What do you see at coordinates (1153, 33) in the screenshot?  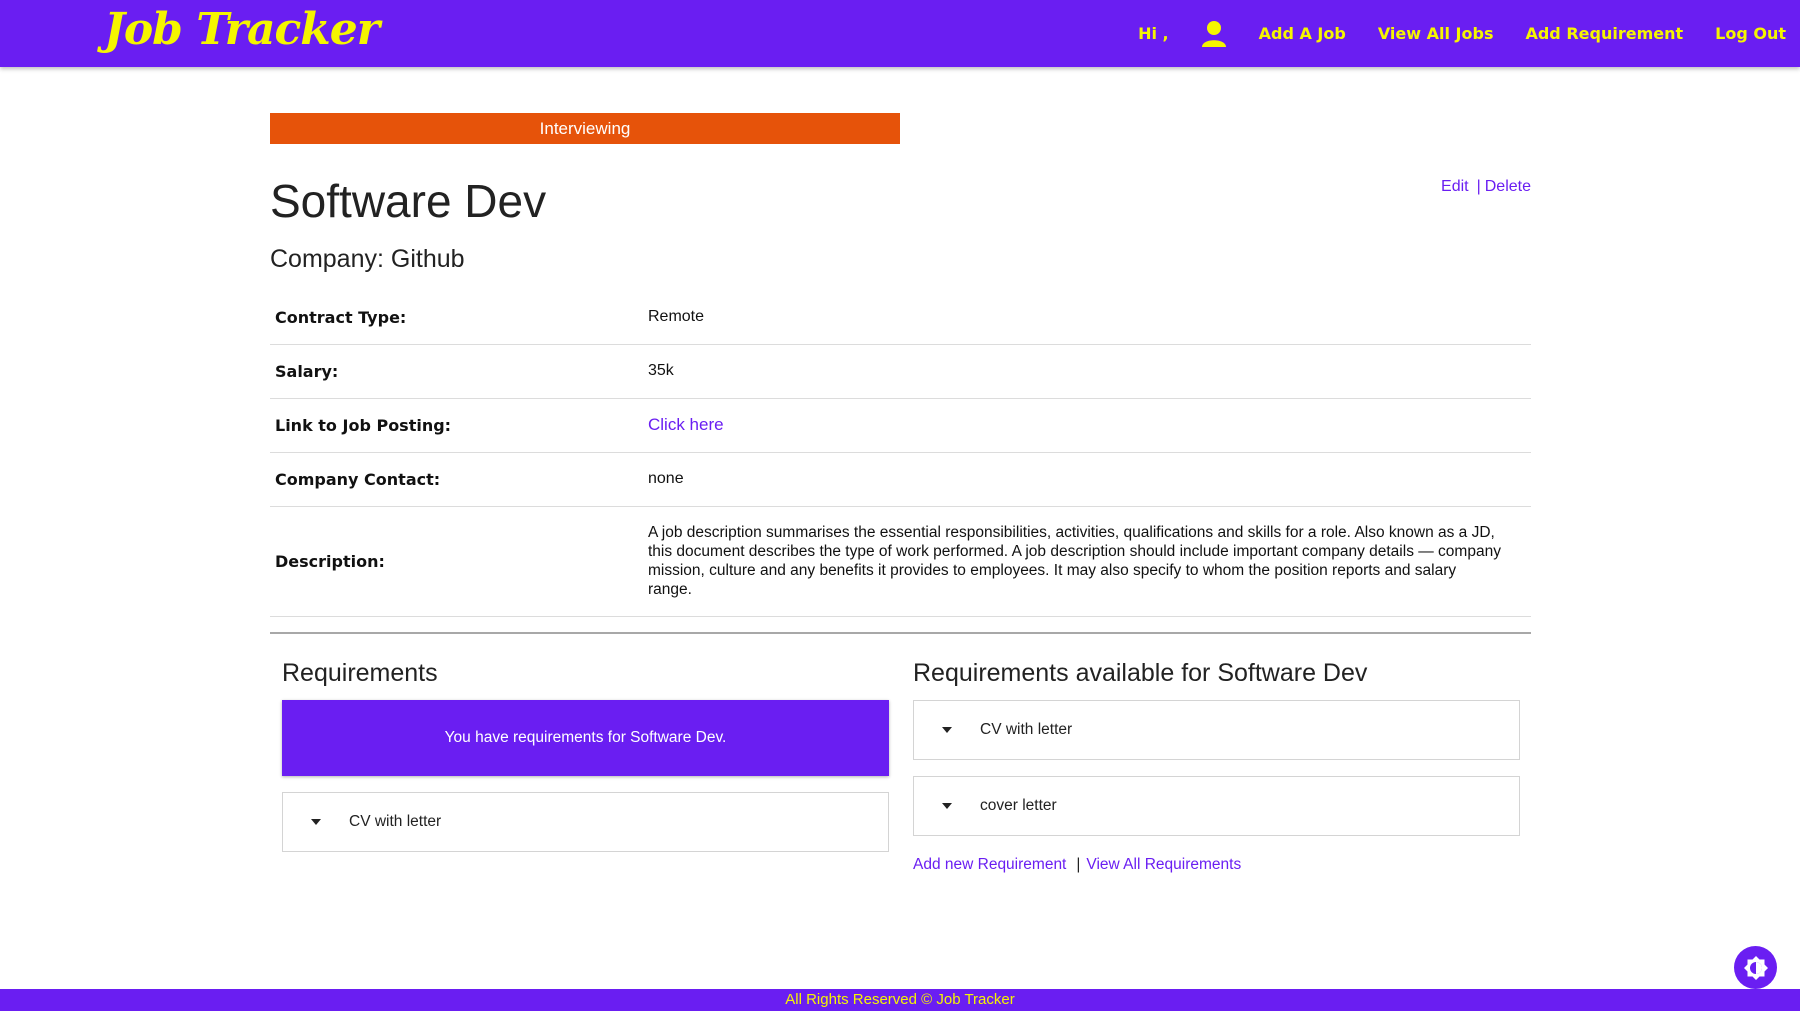 I see `user-greeting: Hi ,` at bounding box center [1153, 33].